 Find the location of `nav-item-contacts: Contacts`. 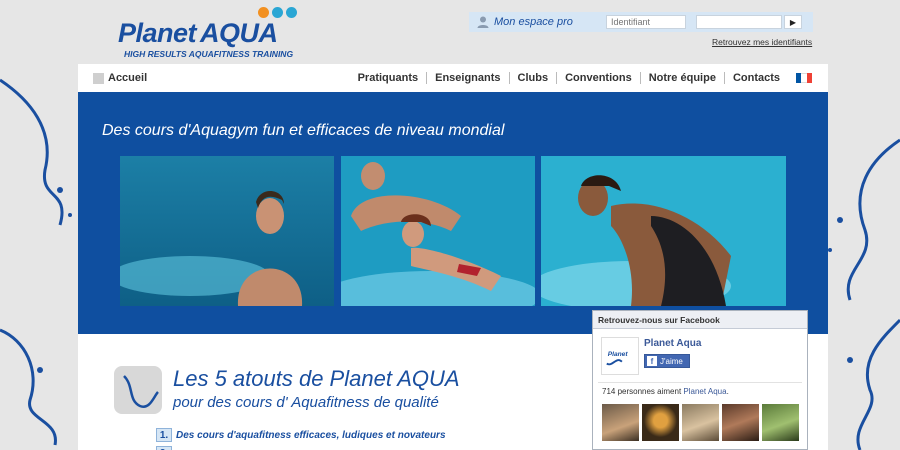

nav-item-contacts: Contacts is located at coordinates (755, 78).